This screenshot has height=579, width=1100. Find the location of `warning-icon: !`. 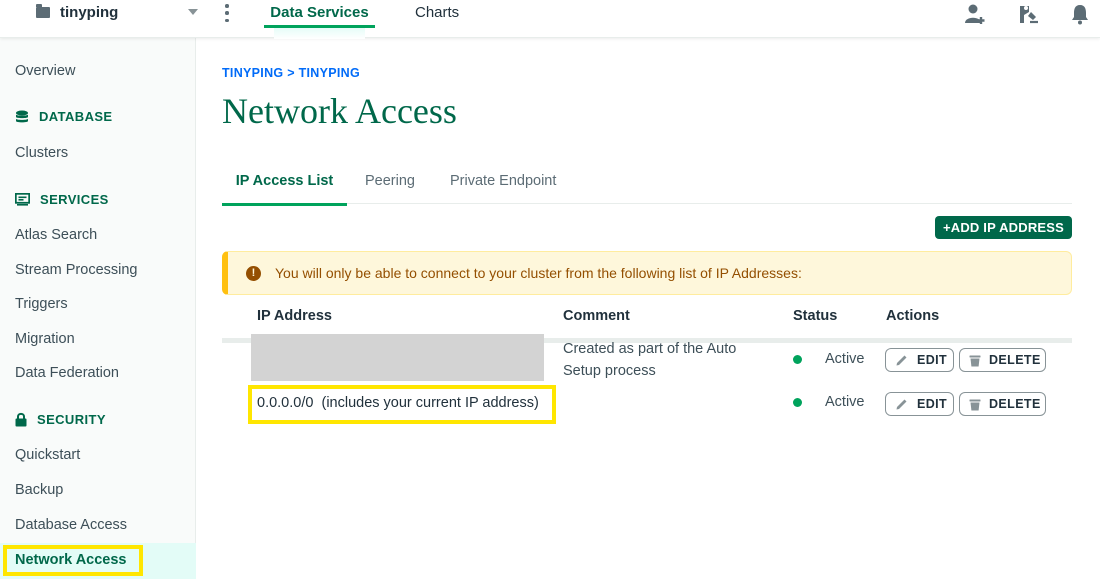

warning-icon: ! is located at coordinates (253, 273).